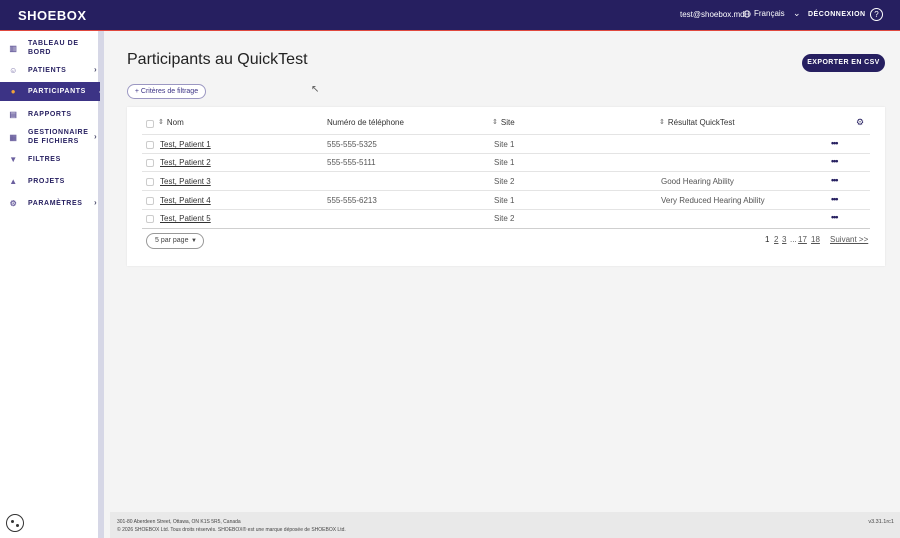  Describe the element at coordinates (713, 200) in the screenshot. I see `result-cell: Very Reduced Hearing Ability` at that location.